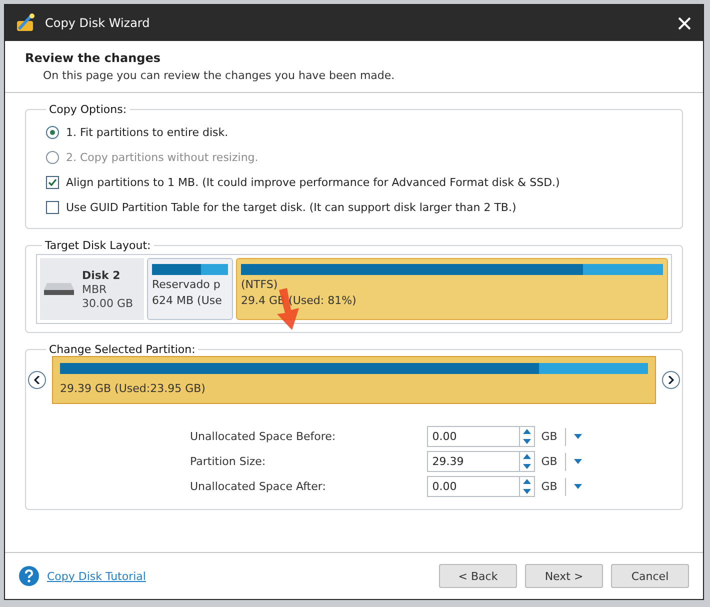  I want to click on field-label: Partition Size:, so click(228, 461).